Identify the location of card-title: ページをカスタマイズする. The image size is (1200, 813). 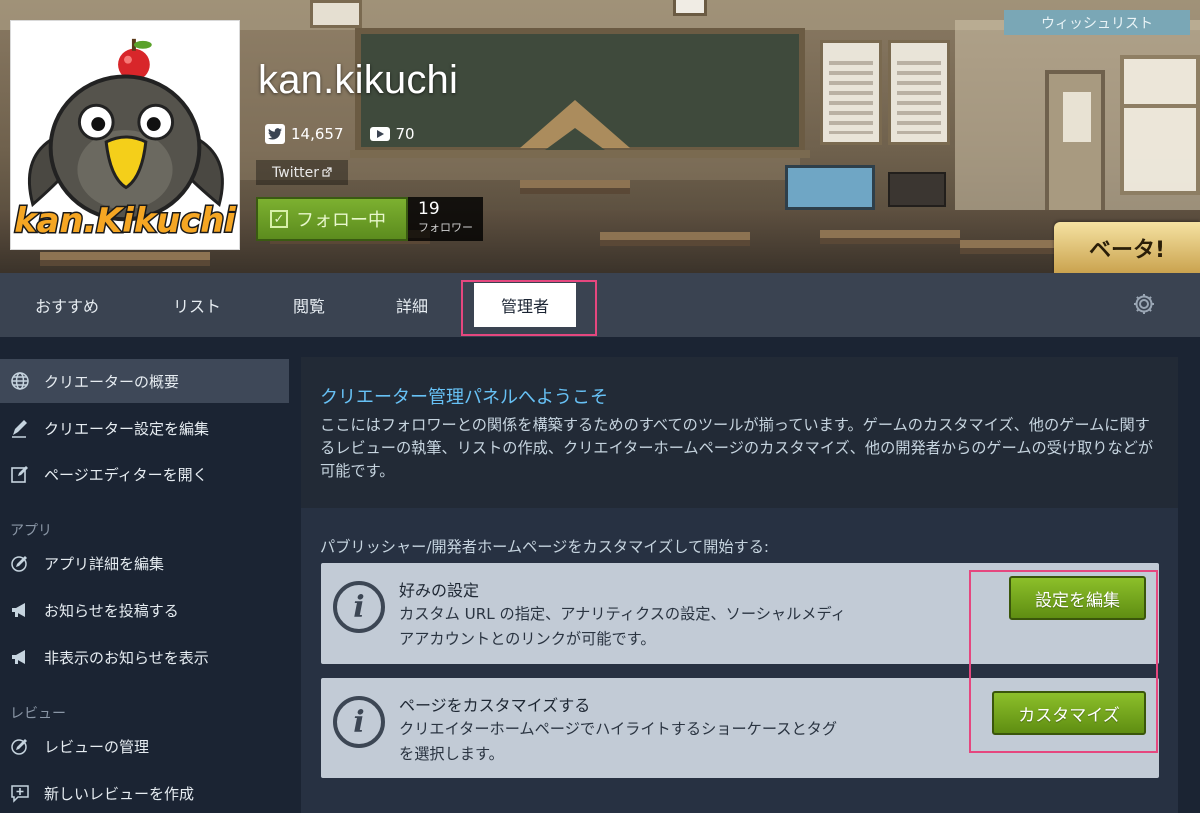
(495, 705).